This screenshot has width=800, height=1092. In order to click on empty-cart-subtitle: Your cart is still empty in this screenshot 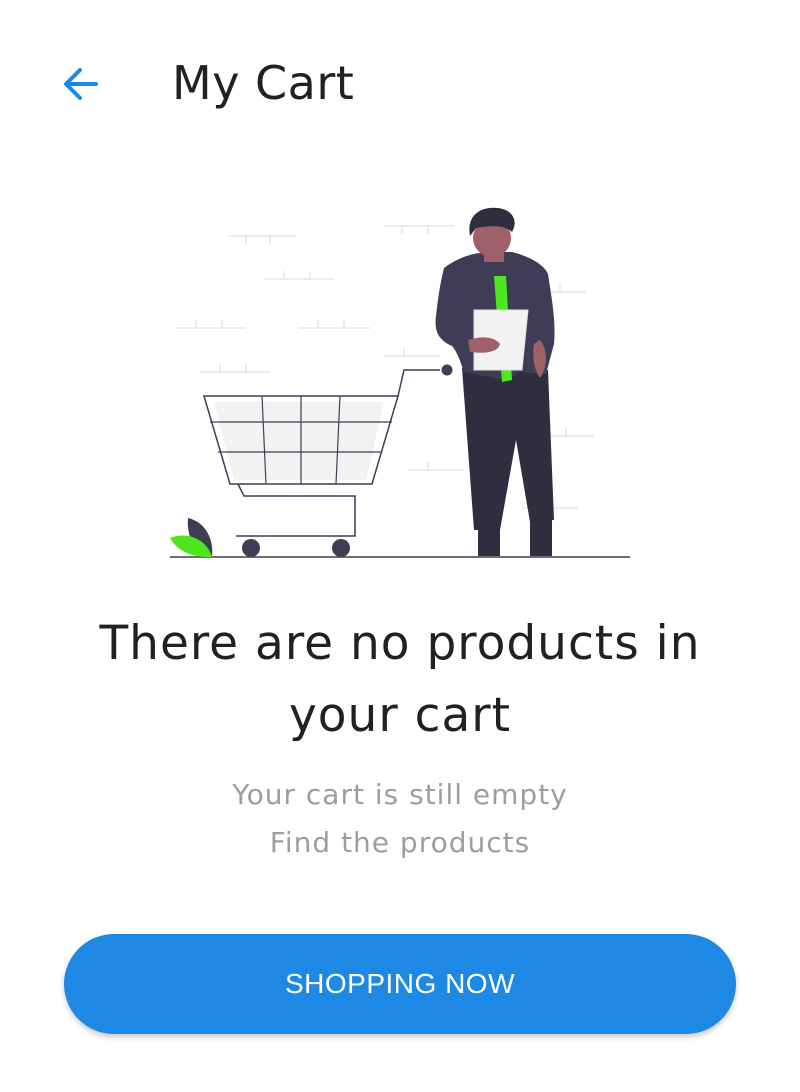, I will do `click(400, 794)`.